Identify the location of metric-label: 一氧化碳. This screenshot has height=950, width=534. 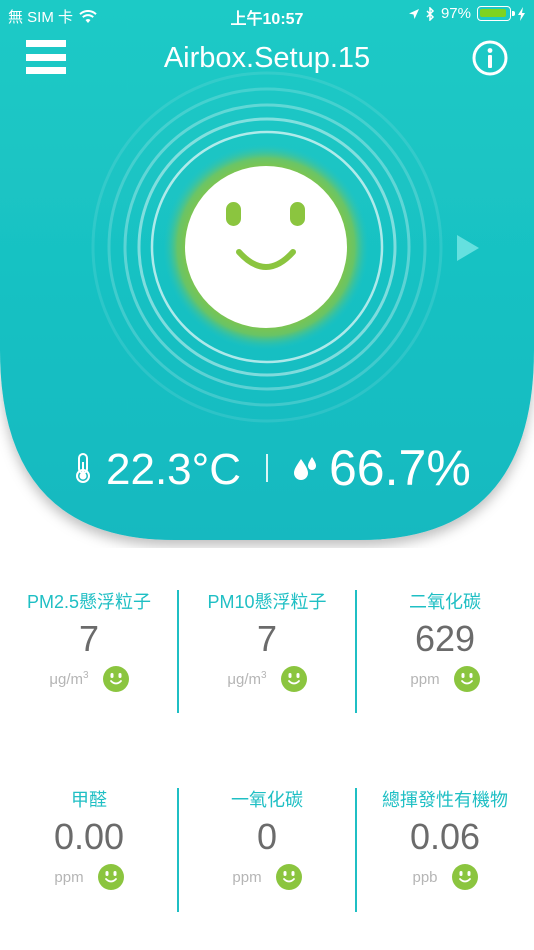
(267, 800).